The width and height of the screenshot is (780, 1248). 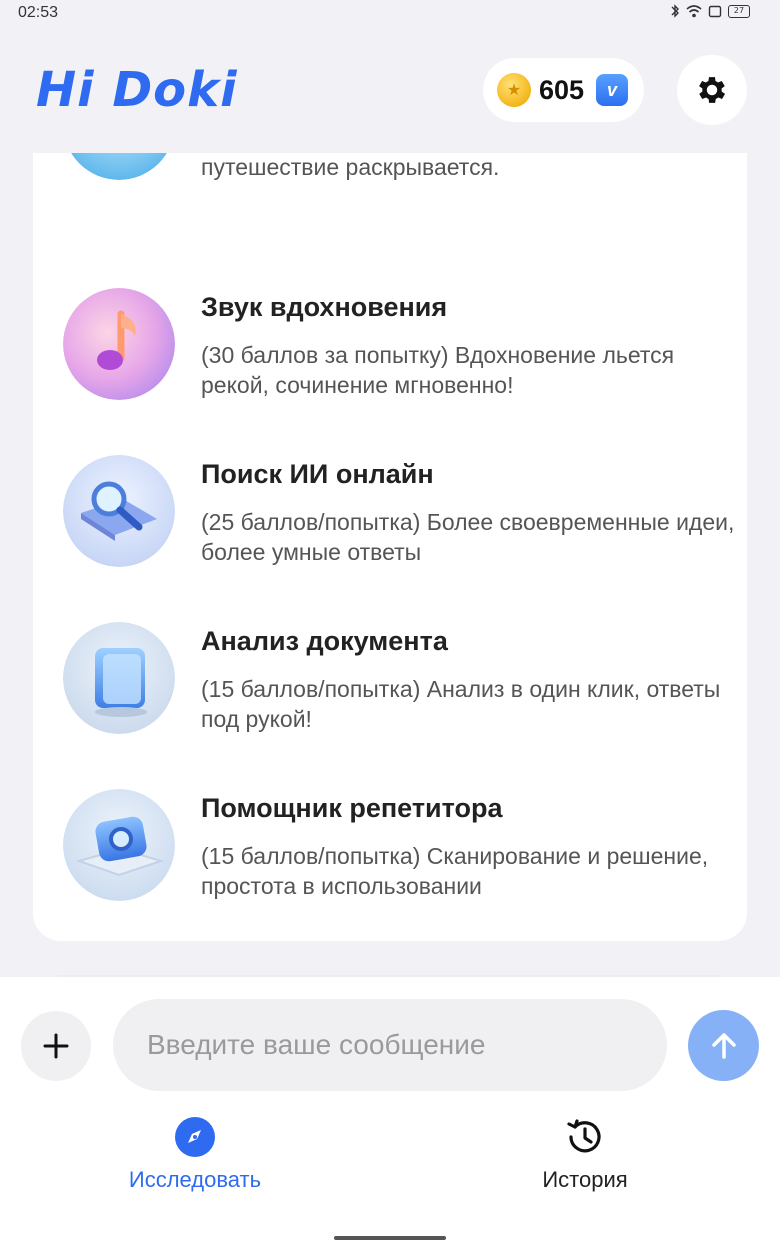 I want to click on feature-title: Поиск ИИ онлайн, so click(x=317, y=474).